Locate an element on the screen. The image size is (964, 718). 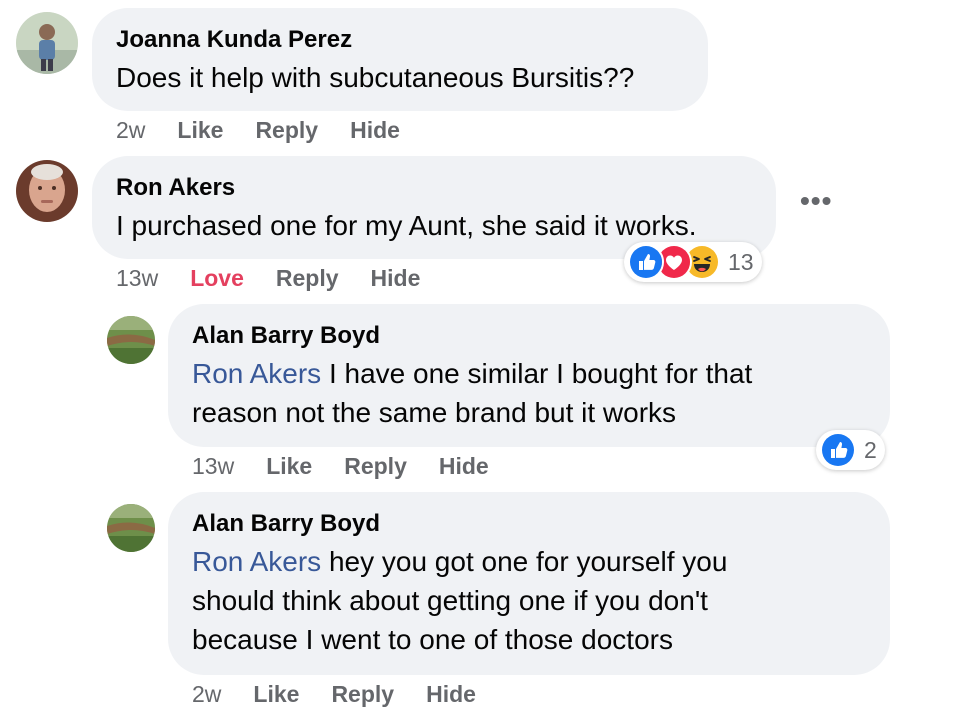
reaction-count: 2 is located at coordinates (870, 449).